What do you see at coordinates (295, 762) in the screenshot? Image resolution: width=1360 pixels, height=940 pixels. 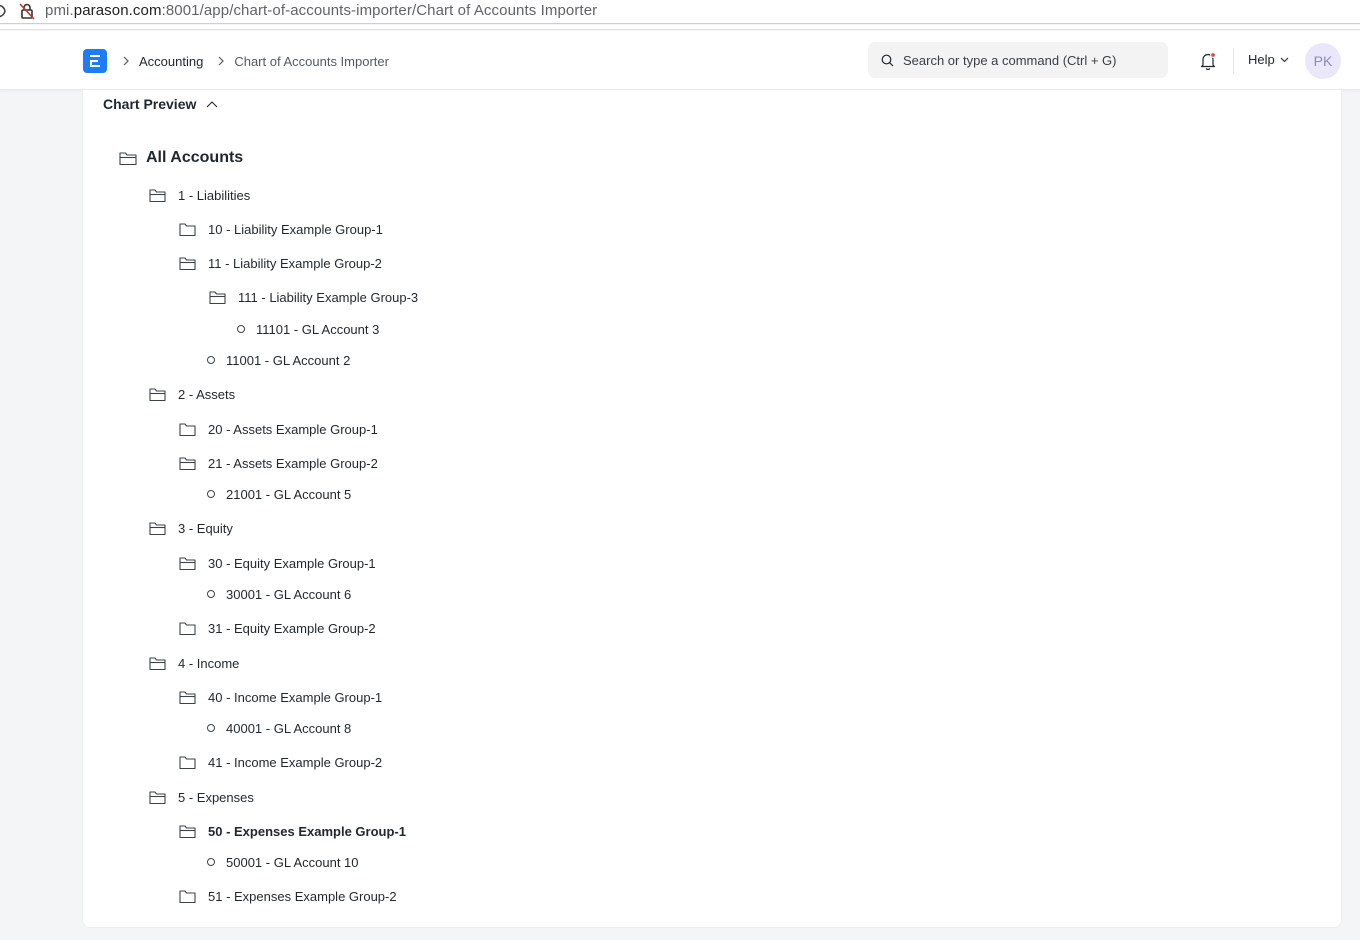 I see `tree-node-label: 41 - Income Example Group-2` at bounding box center [295, 762].